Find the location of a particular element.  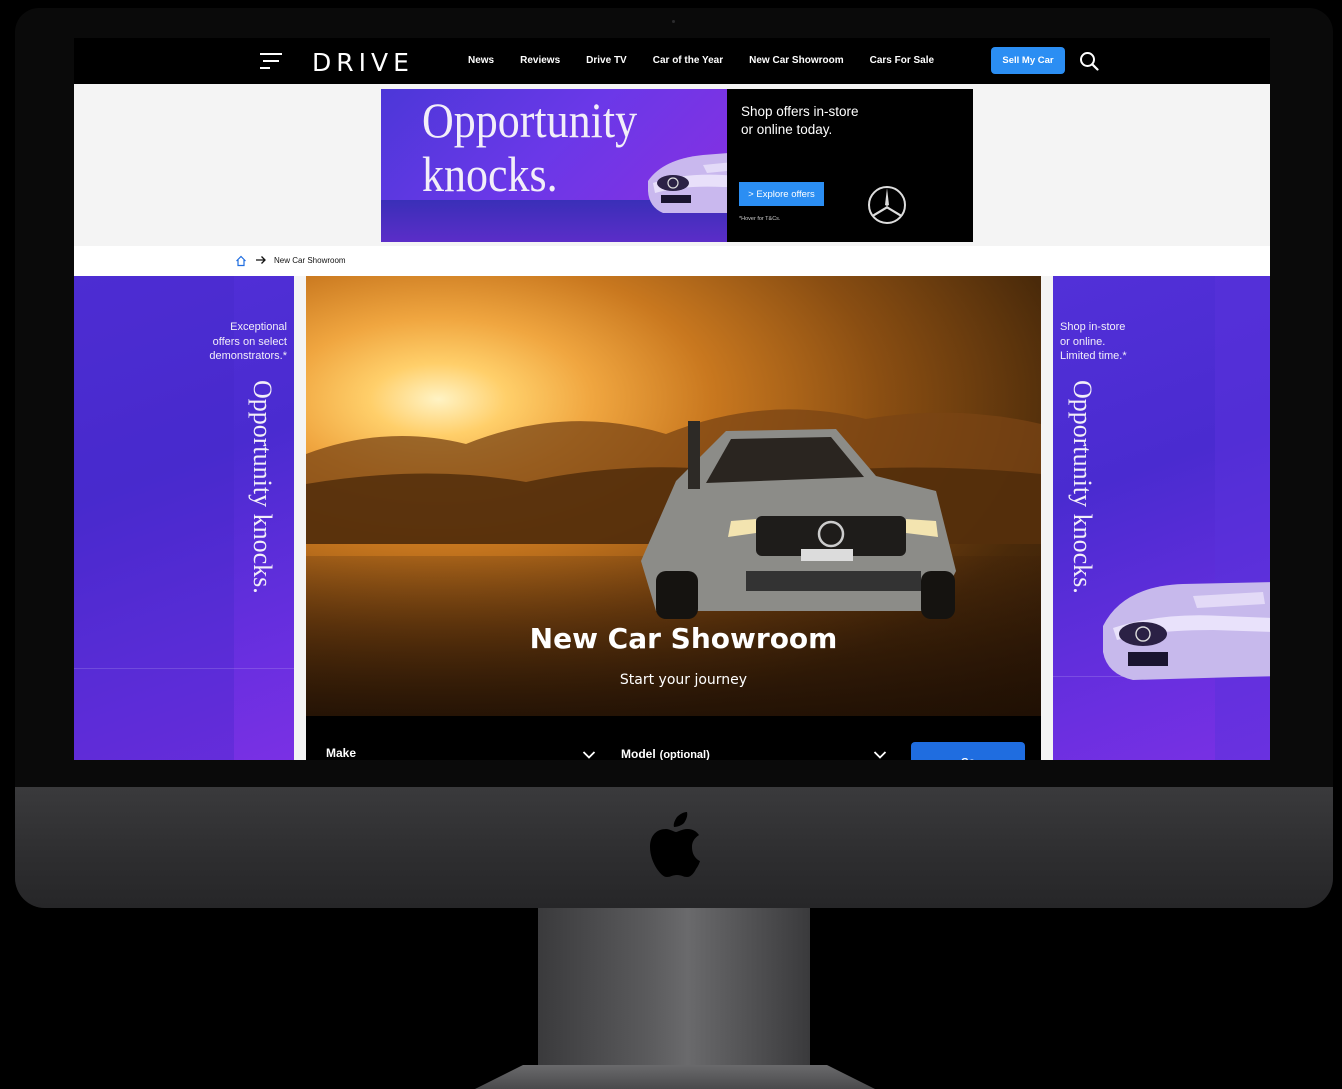

truck-image is located at coordinates (798, 520).